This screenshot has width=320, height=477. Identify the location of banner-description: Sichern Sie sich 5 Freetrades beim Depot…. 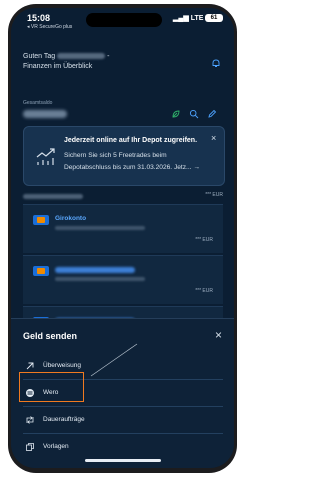
(128, 161).